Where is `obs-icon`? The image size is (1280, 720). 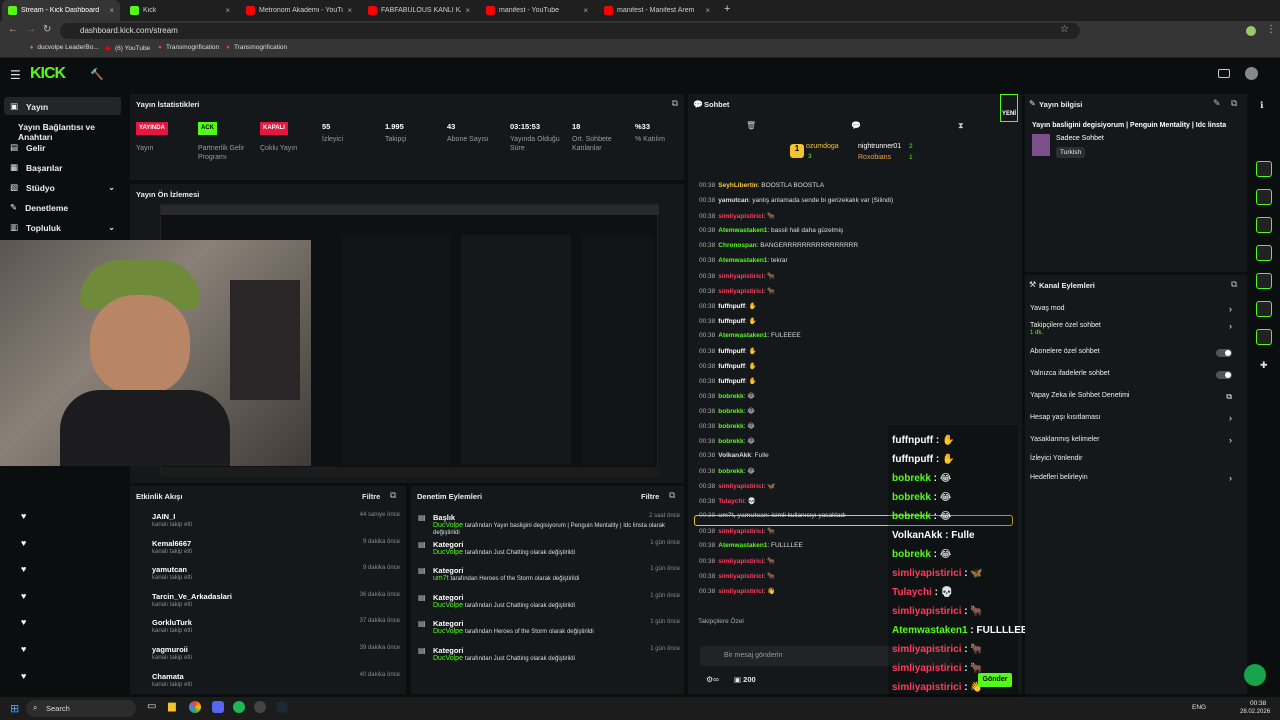 obs-icon is located at coordinates (260, 707).